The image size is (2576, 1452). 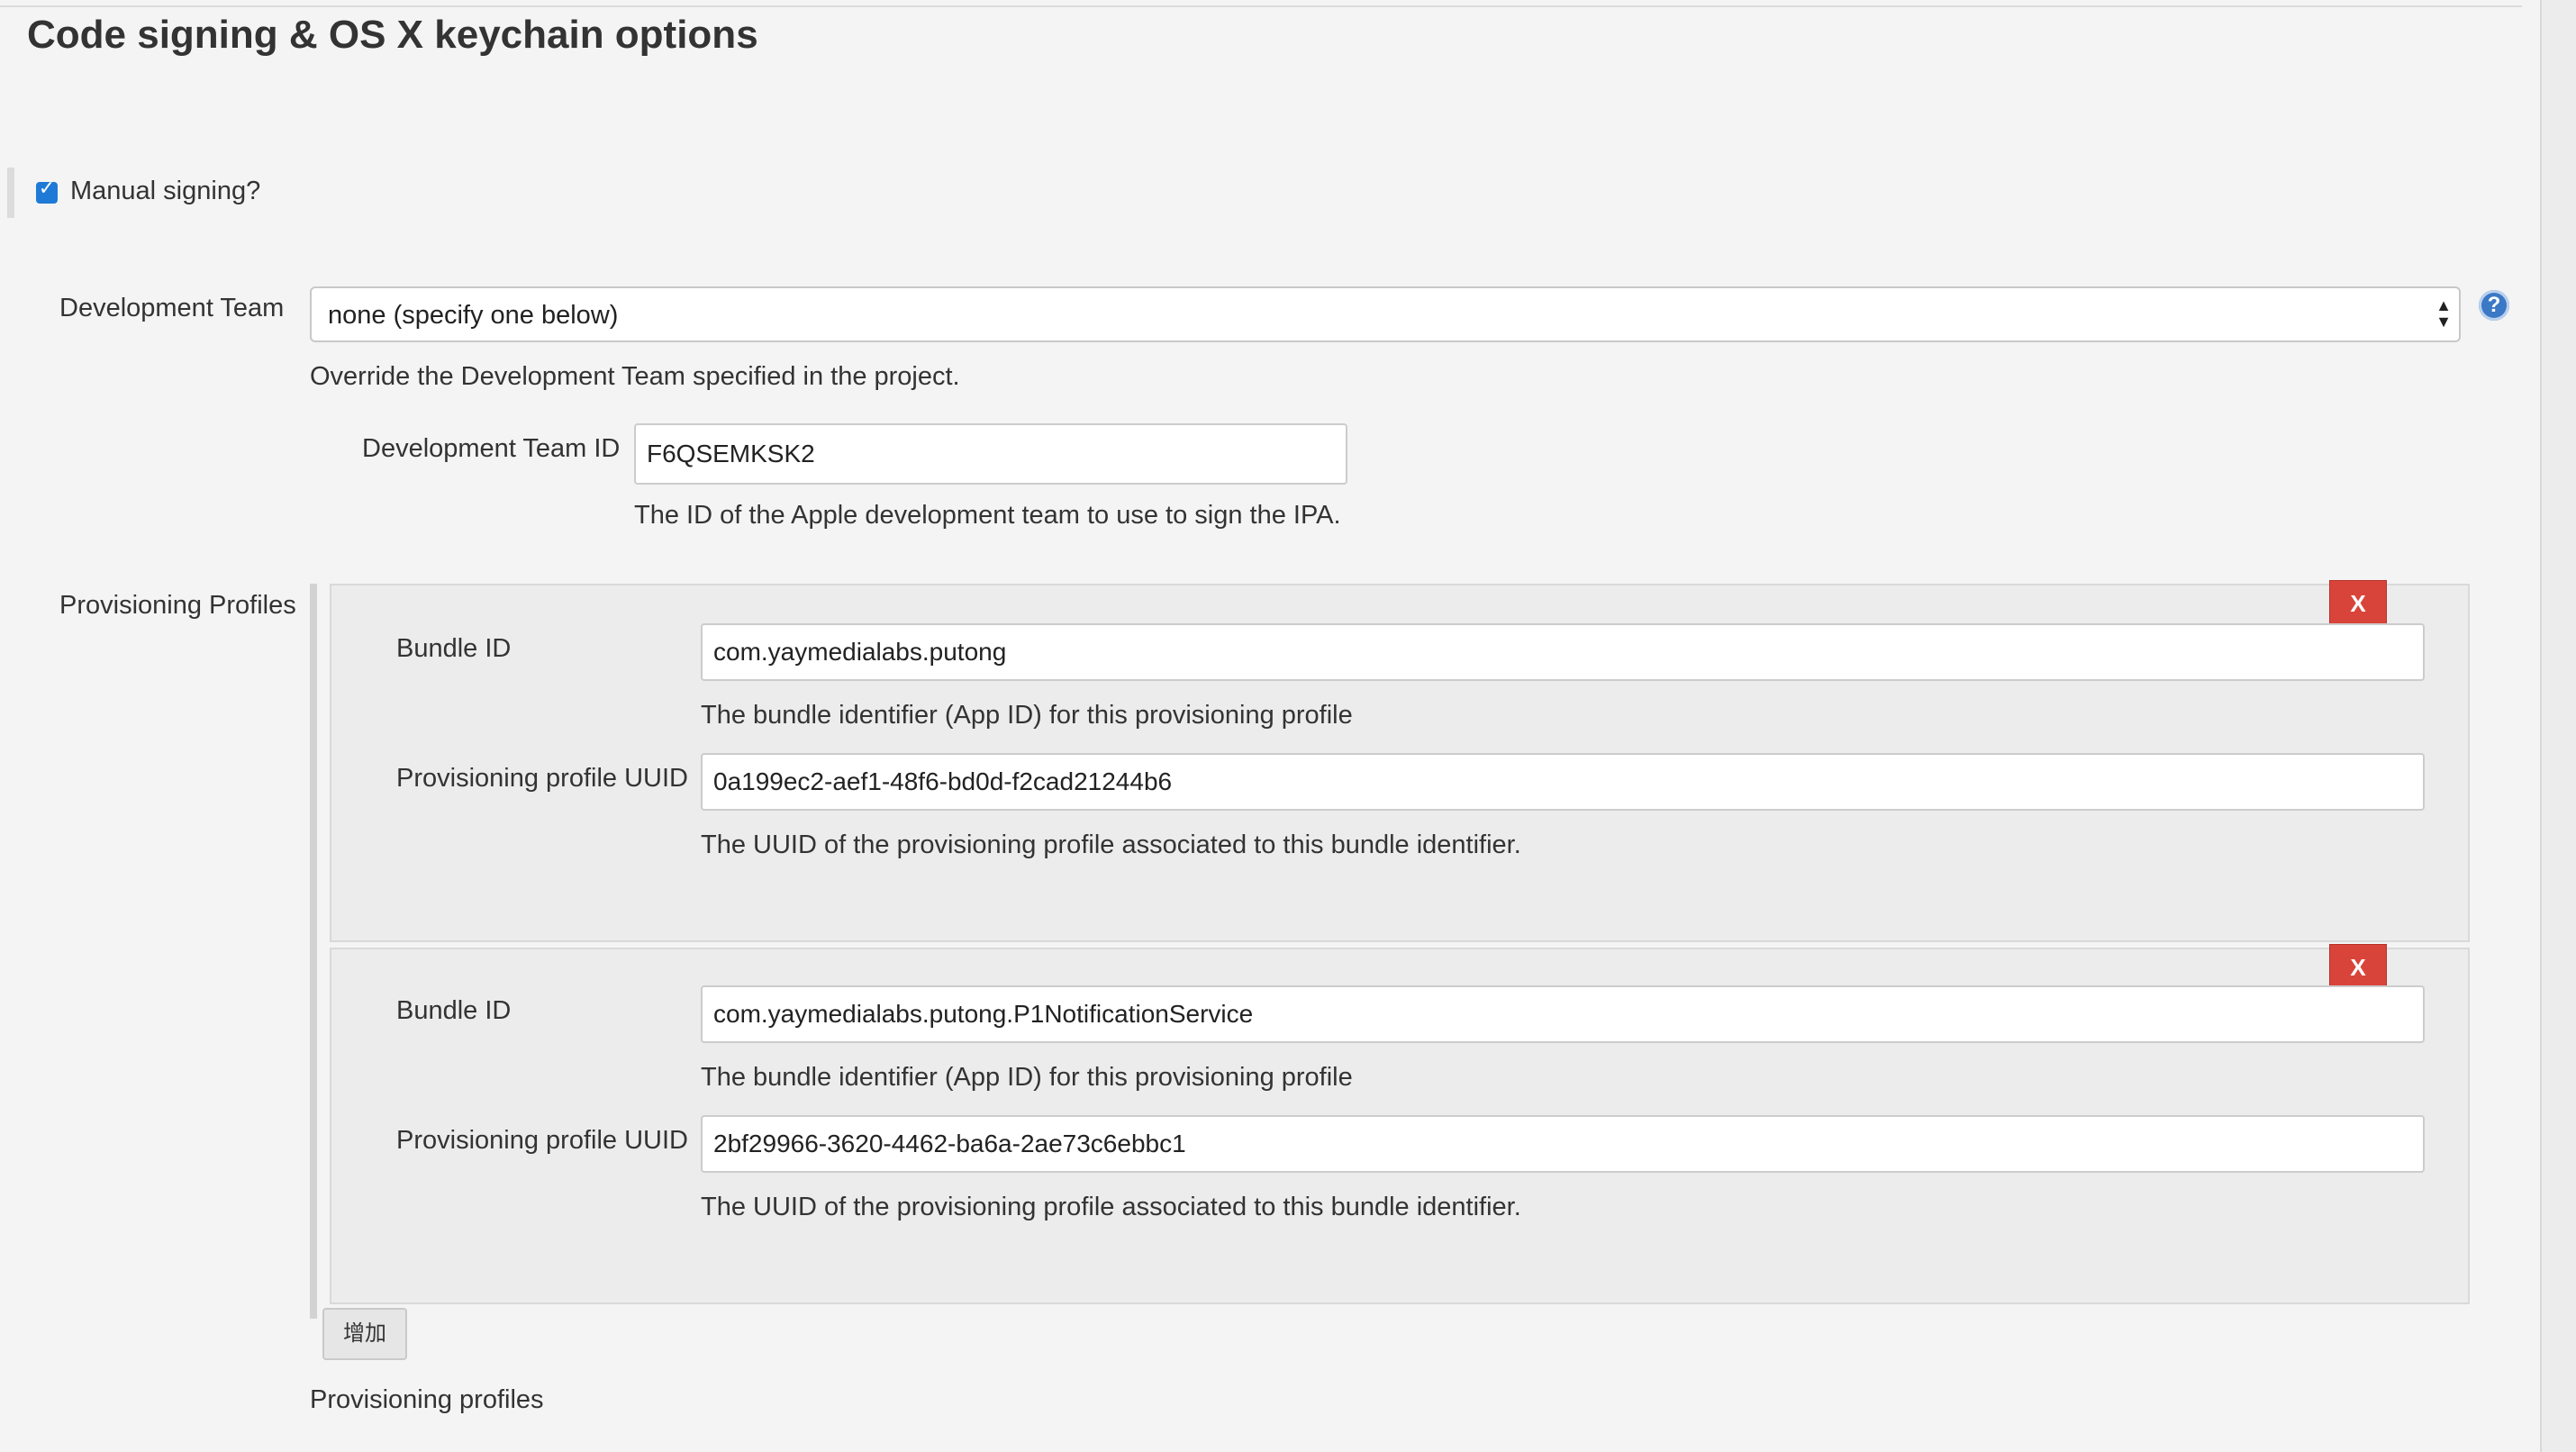 What do you see at coordinates (165, 191) in the screenshot?
I see `manual-signing-label: Manual signing?` at bounding box center [165, 191].